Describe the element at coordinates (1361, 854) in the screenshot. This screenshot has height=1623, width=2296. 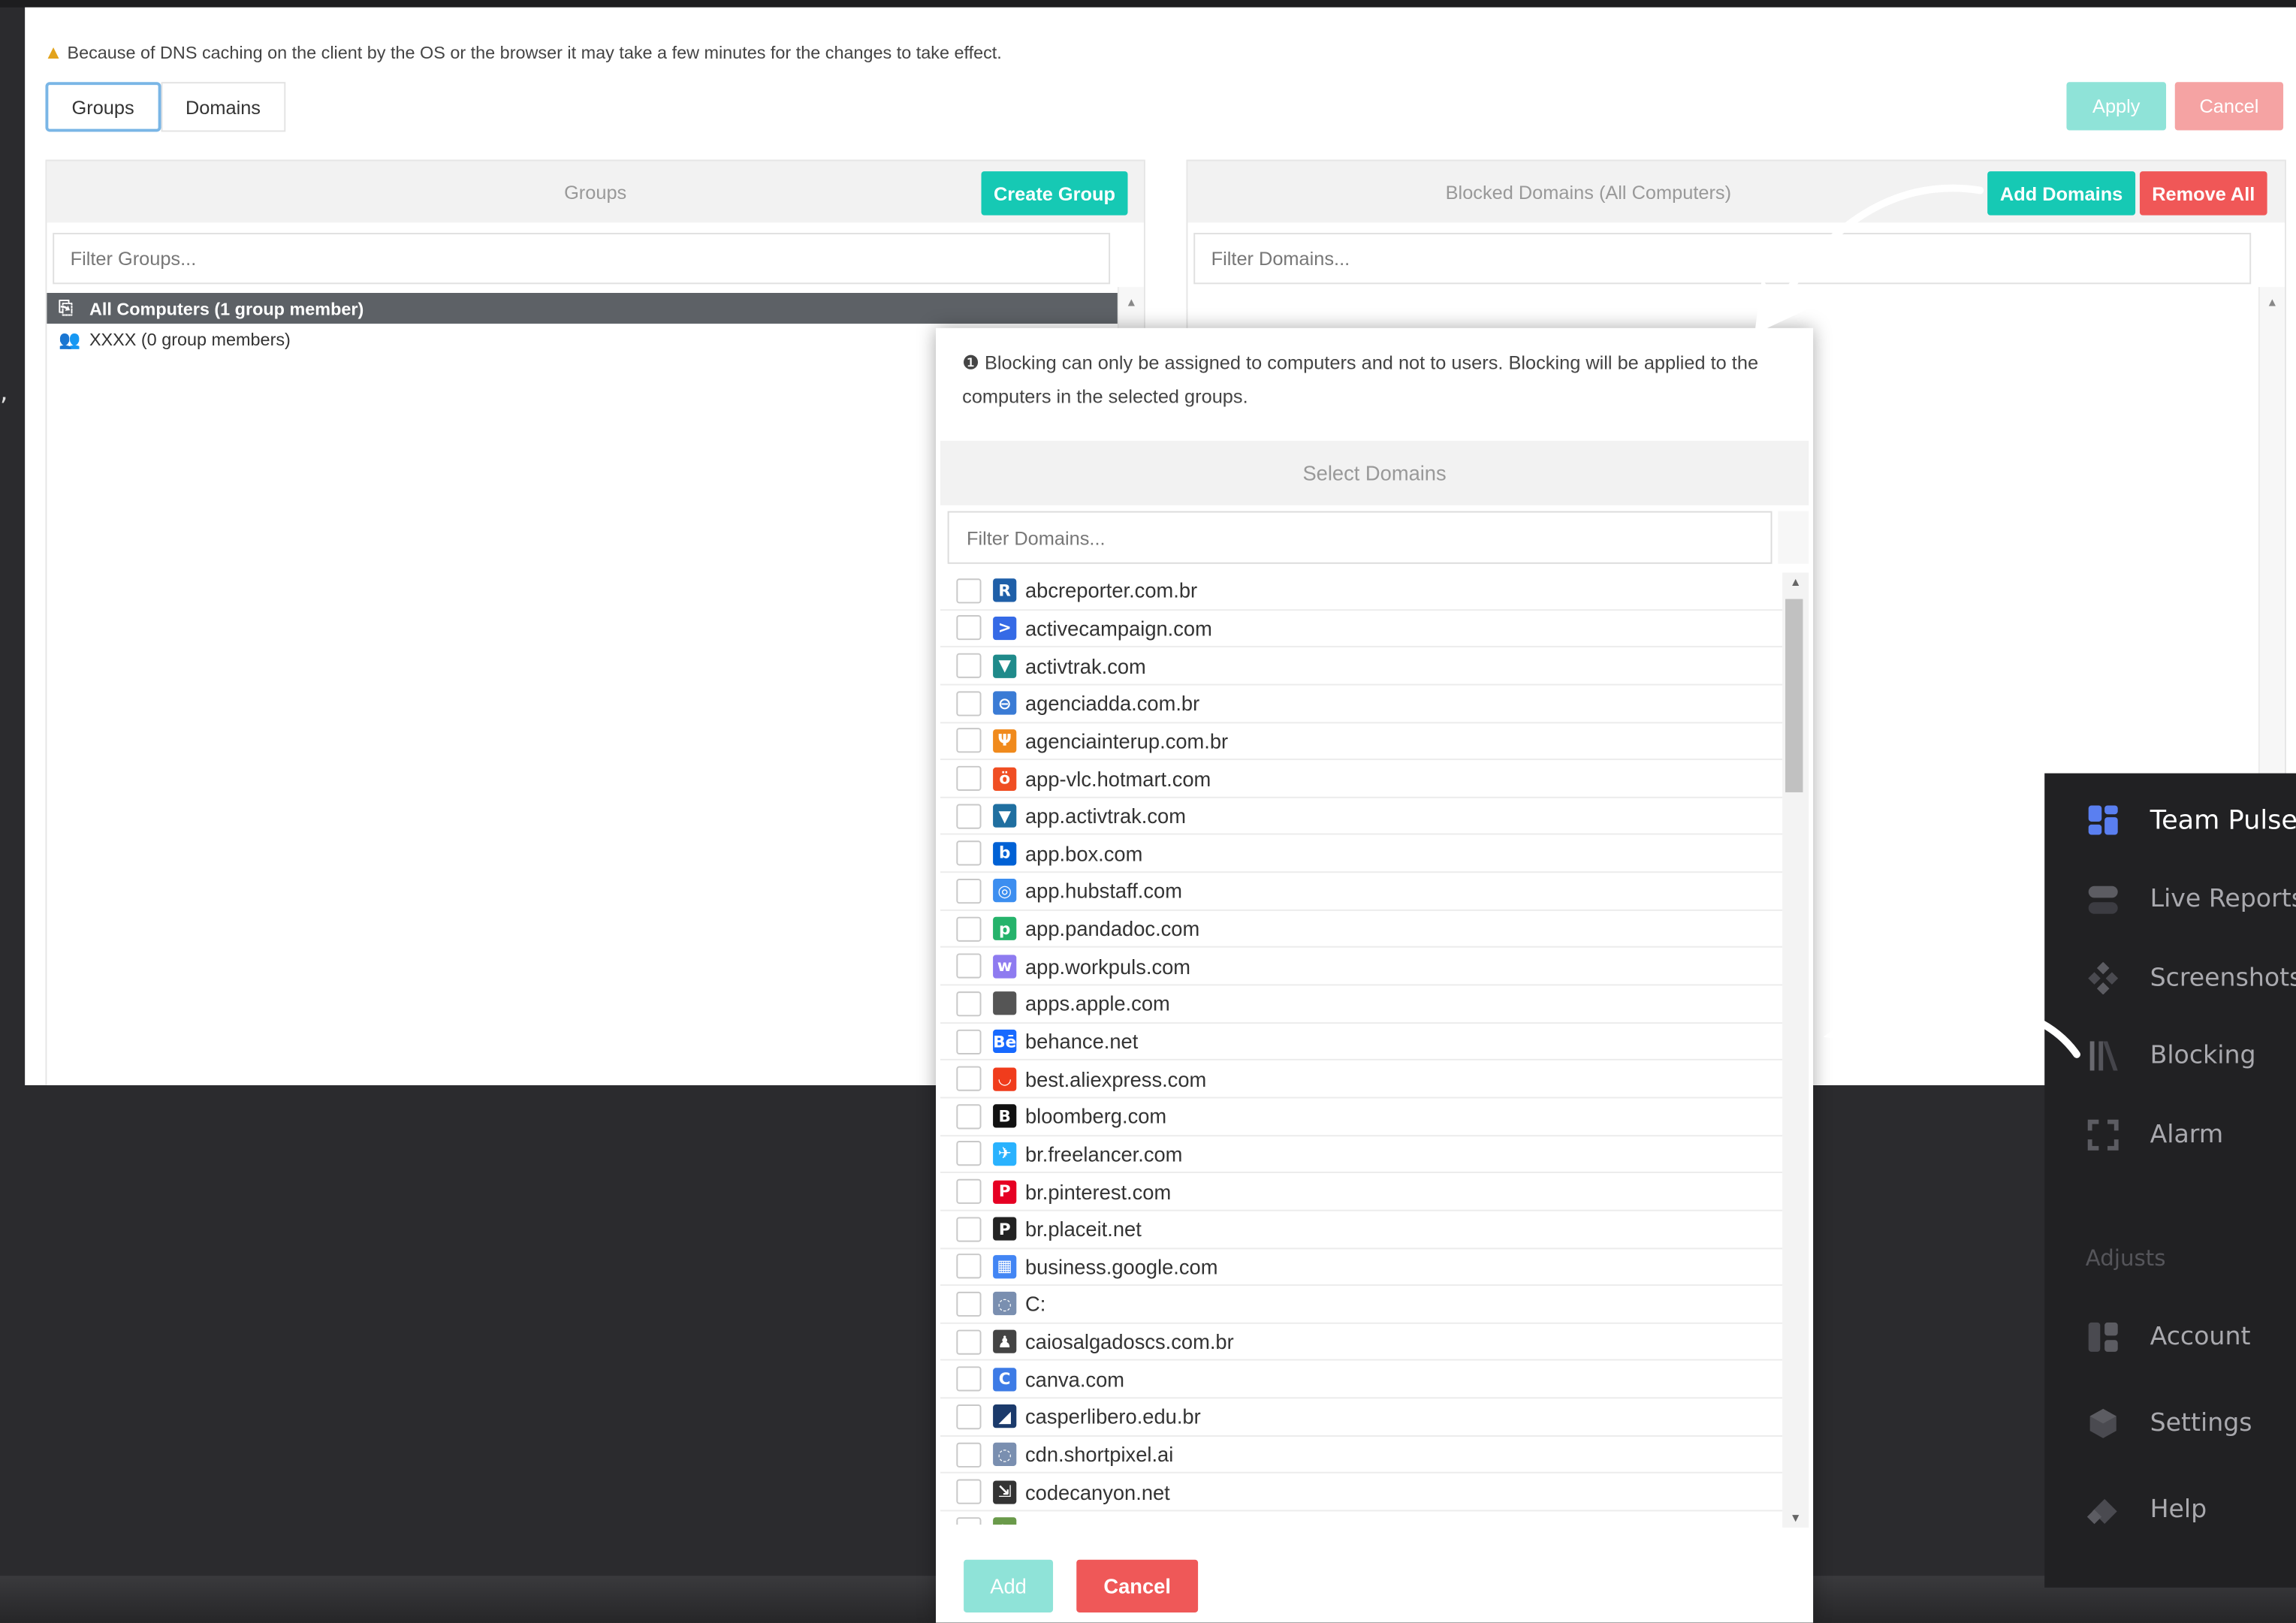
I see `domain-row: b app.box.com` at that location.